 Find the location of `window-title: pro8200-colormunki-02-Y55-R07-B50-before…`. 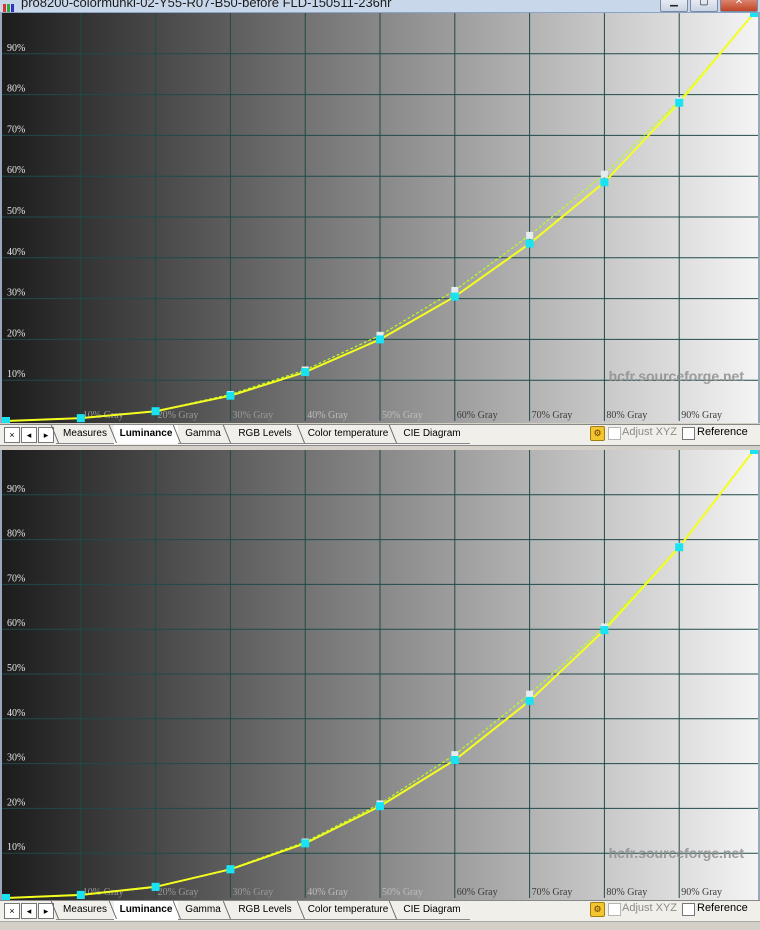

window-title: pro8200-colormunki-02-Y55-R07-B50-before… is located at coordinates (206, 5).